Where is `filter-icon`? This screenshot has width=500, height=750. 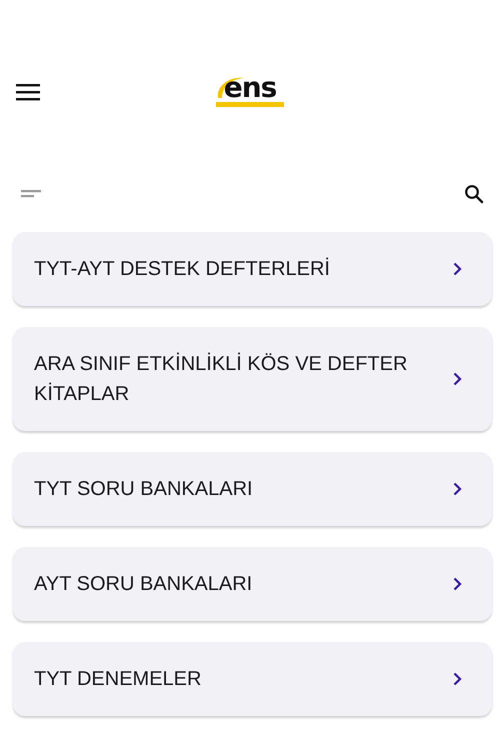 filter-icon is located at coordinates (31, 194).